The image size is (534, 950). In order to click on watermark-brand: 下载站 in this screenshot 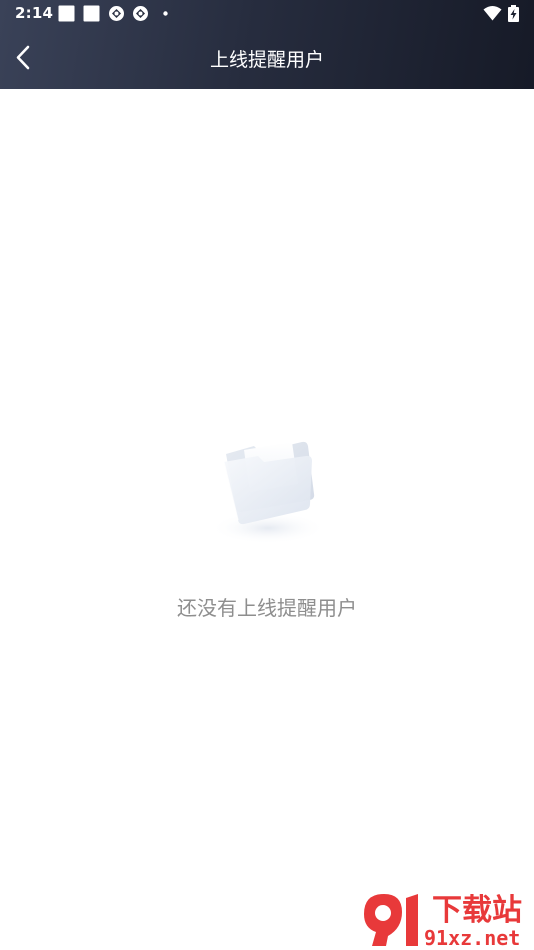, I will do `click(477, 910)`.